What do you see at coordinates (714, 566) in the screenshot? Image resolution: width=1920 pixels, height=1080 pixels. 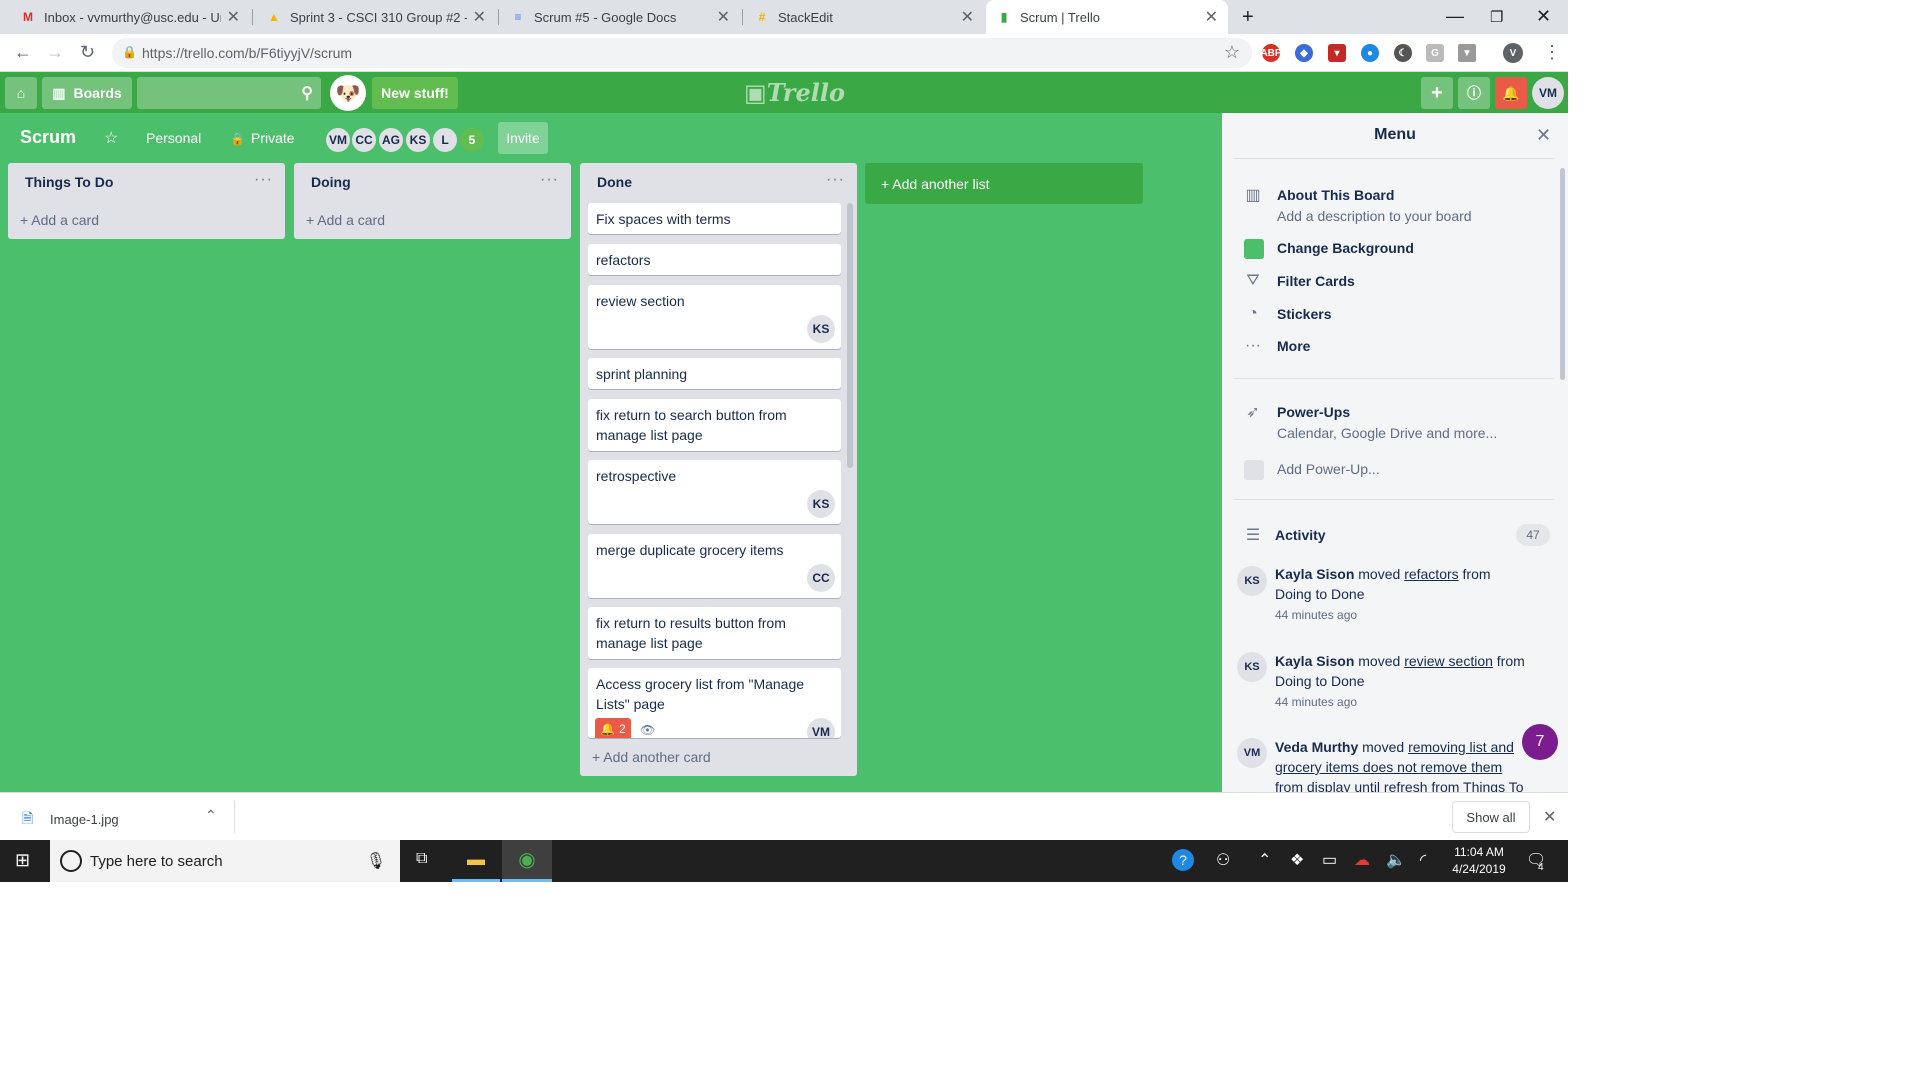 I see `card: merge duplicate grocery items CC` at bounding box center [714, 566].